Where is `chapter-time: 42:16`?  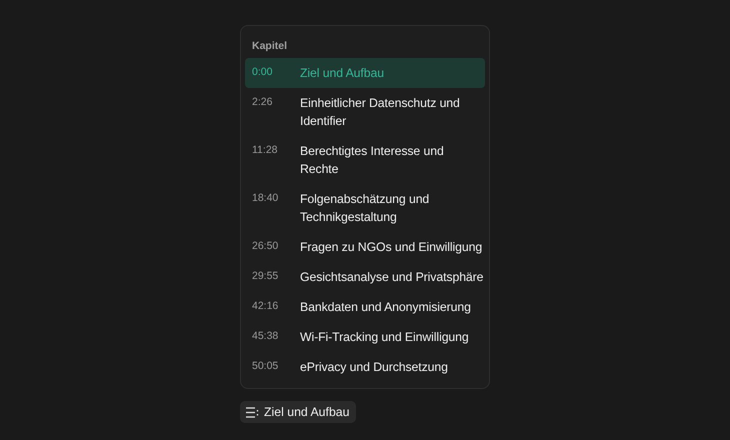 chapter-time: 42:16 is located at coordinates (265, 306).